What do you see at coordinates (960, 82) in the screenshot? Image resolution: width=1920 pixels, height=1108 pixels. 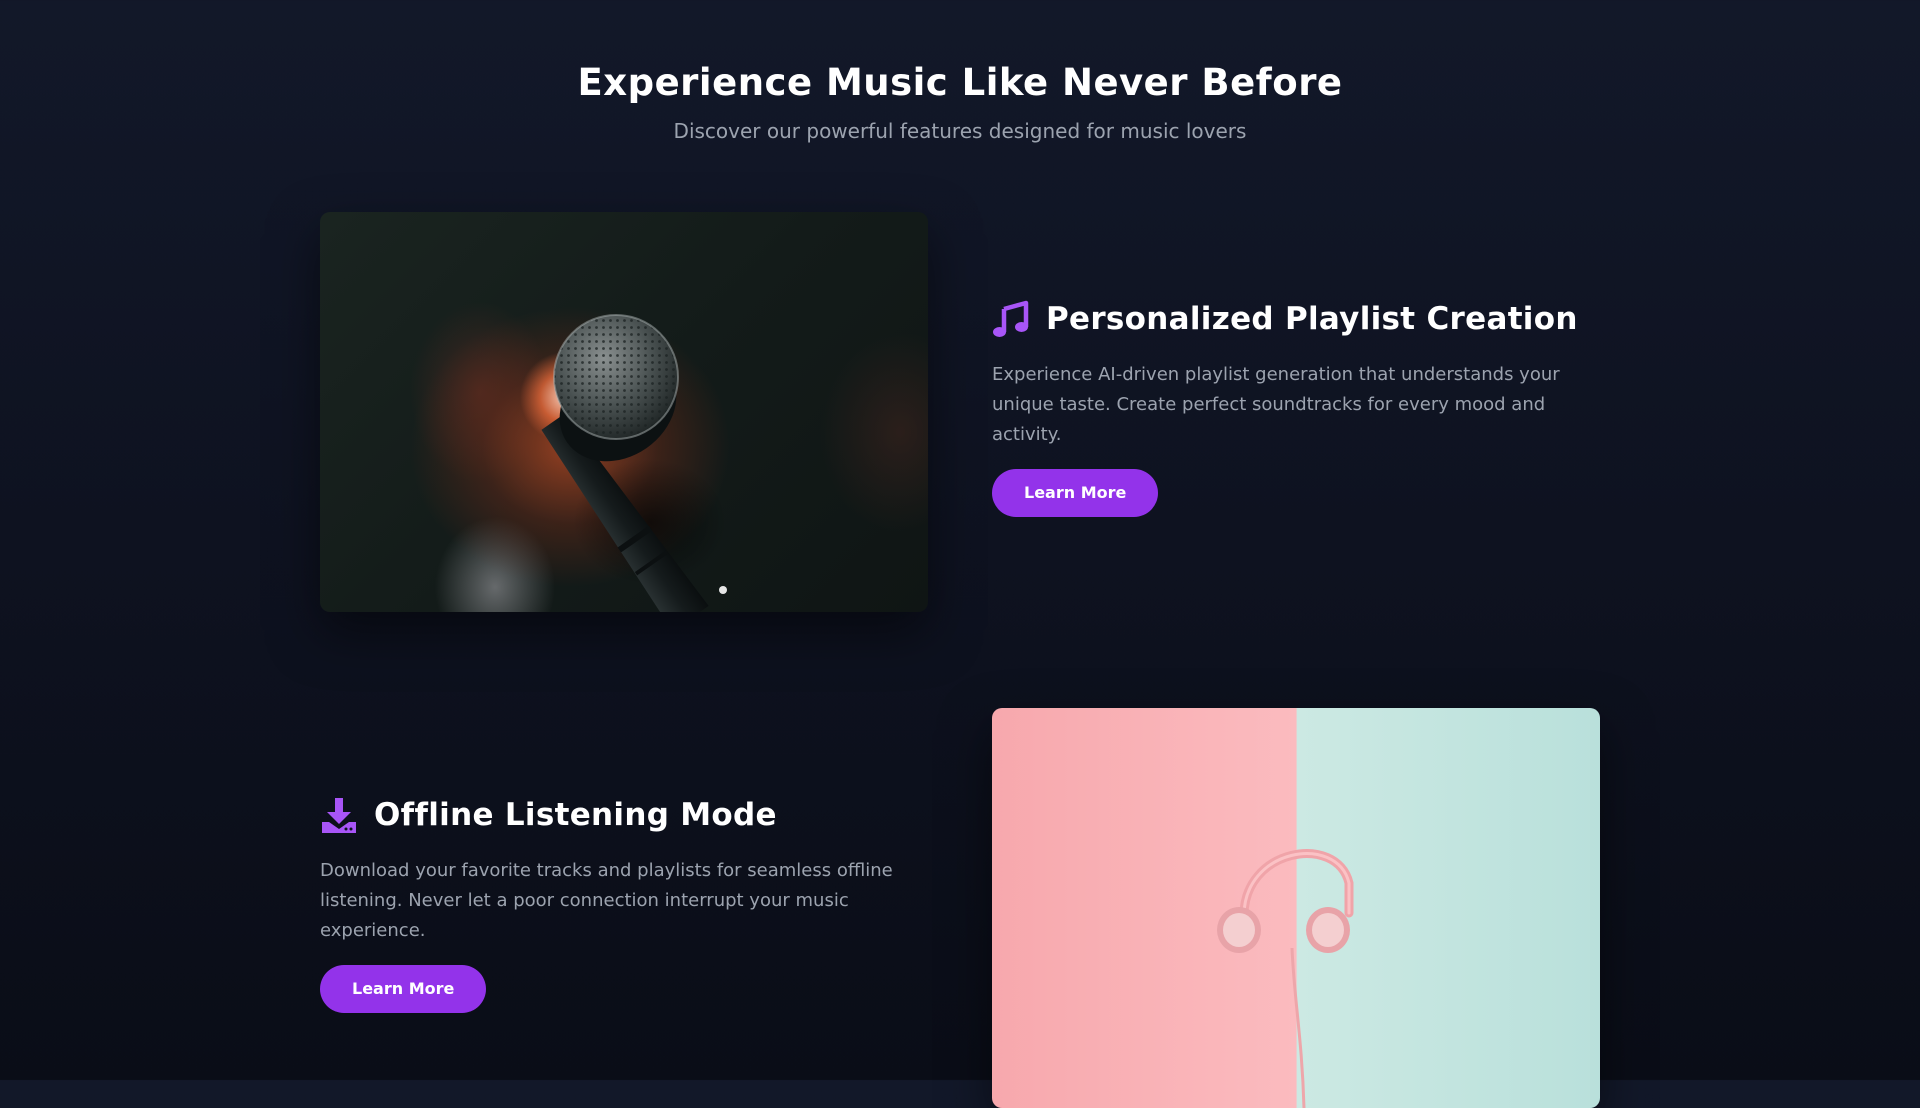 I see `page-title: Experience Music Like Never Before` at bounding box center [960, 82].